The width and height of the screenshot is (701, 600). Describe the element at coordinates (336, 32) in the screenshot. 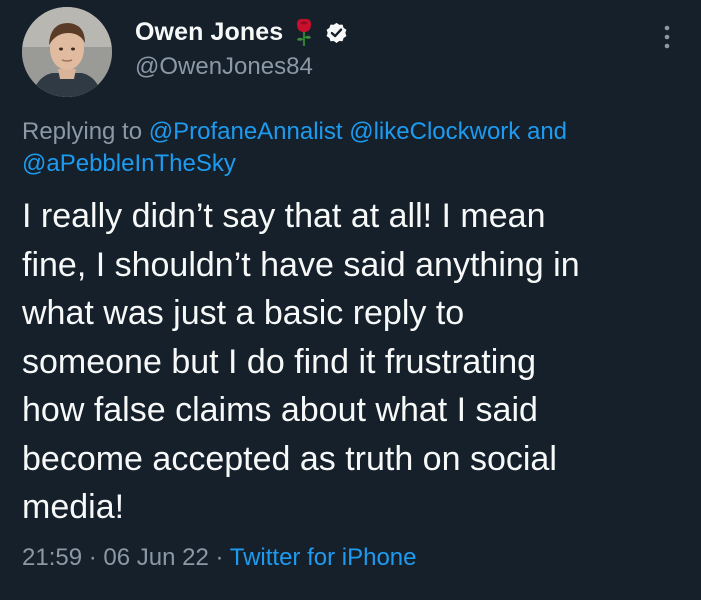

I see `verified-badge-icon` at that location.